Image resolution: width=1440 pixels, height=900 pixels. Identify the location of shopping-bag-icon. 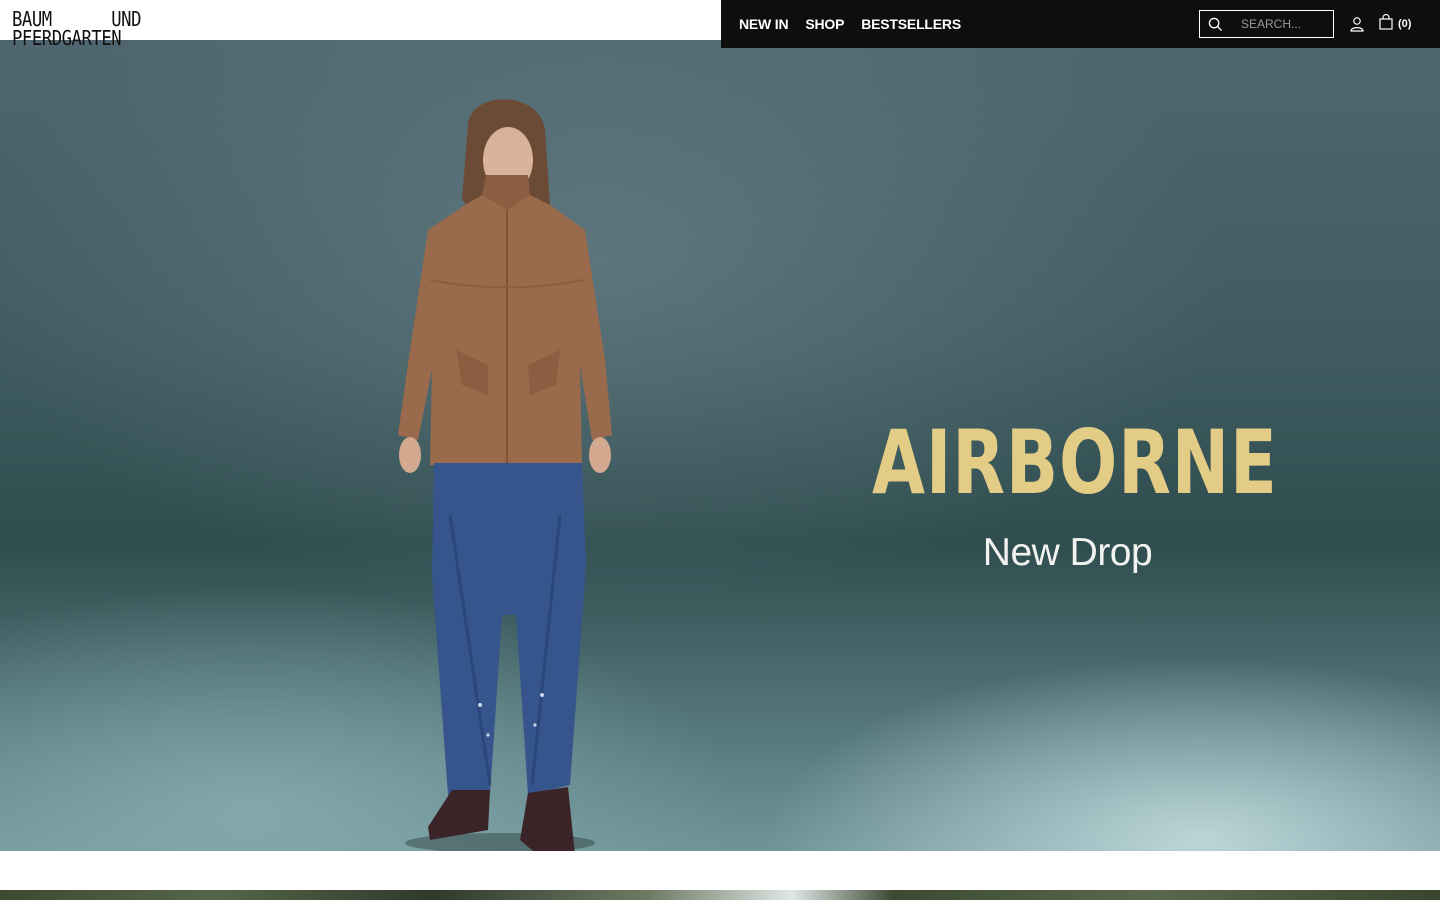
(1386, 24).